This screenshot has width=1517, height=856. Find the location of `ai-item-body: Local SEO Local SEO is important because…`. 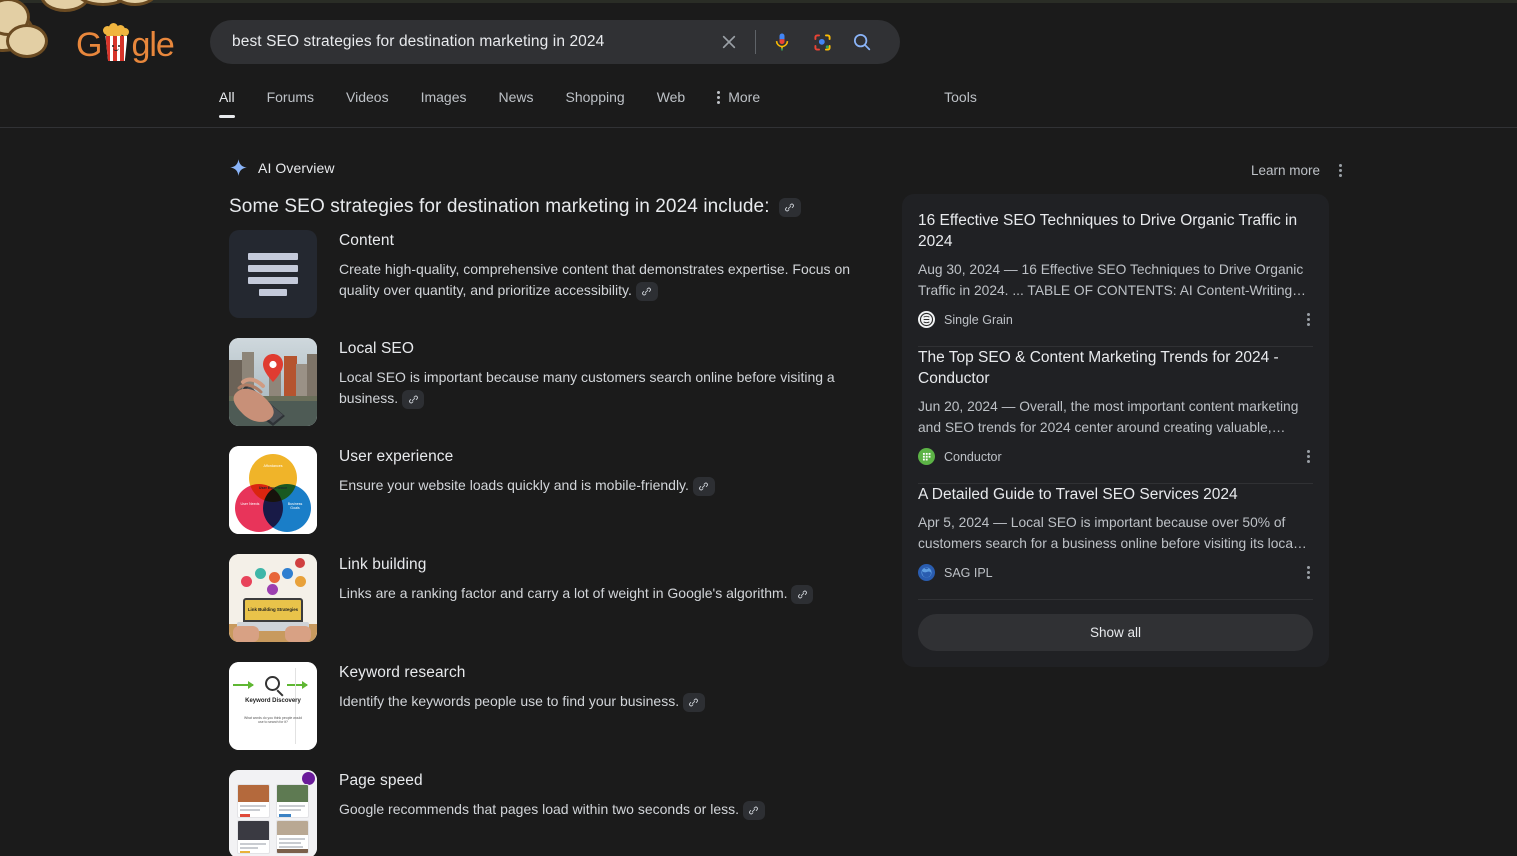

ai-item-body: Local SEO Local SEO is important because… is located at coordinates (609, 382).